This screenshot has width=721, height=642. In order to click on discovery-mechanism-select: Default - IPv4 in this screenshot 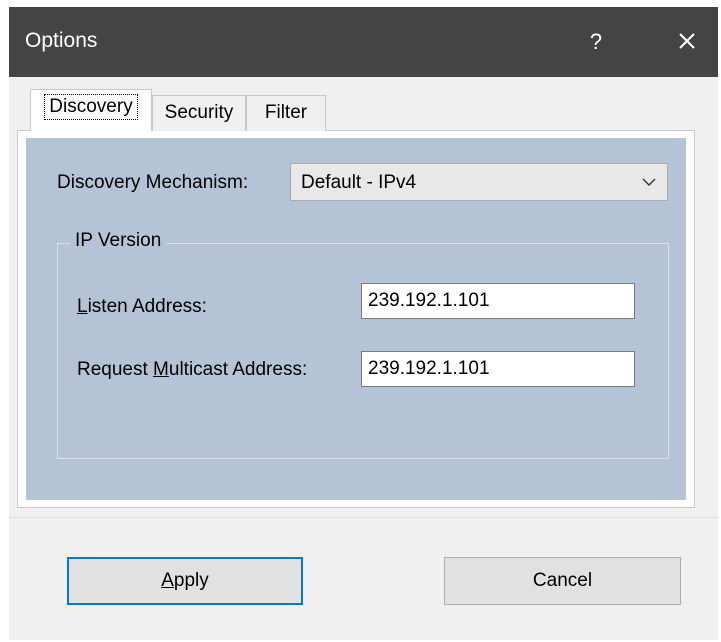, I will do `click(479, 182)`.